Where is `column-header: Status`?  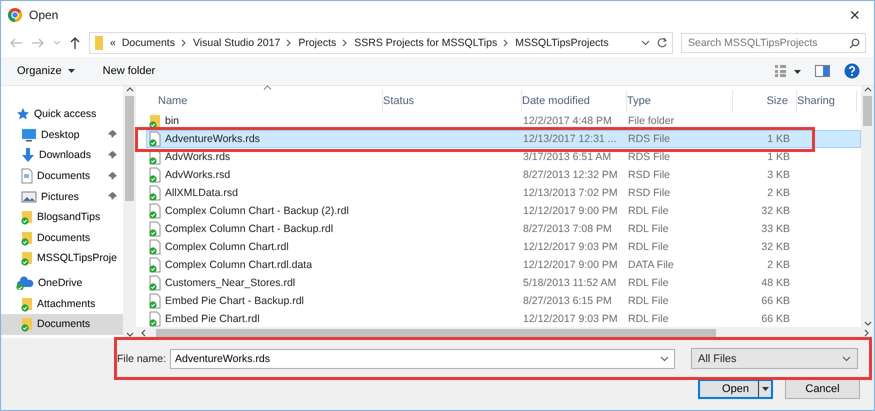
column-header: Status is located at coordinates (452, 101).